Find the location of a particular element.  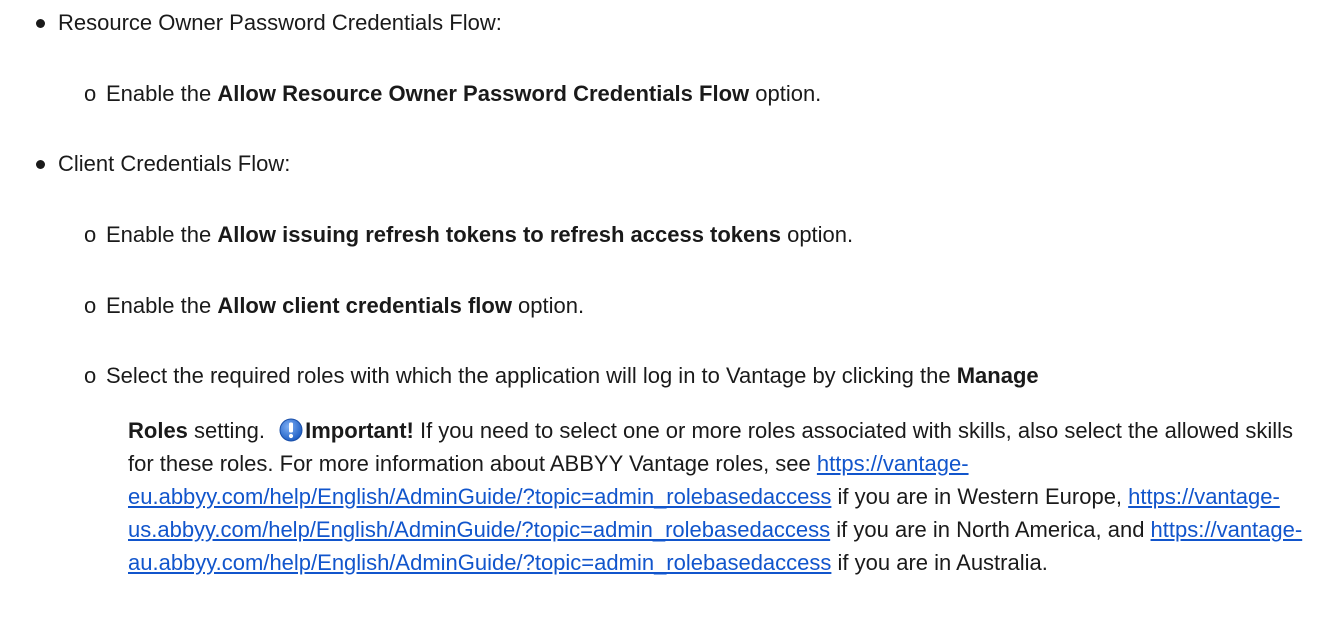

info-icon is located at coordinates (291, 430).